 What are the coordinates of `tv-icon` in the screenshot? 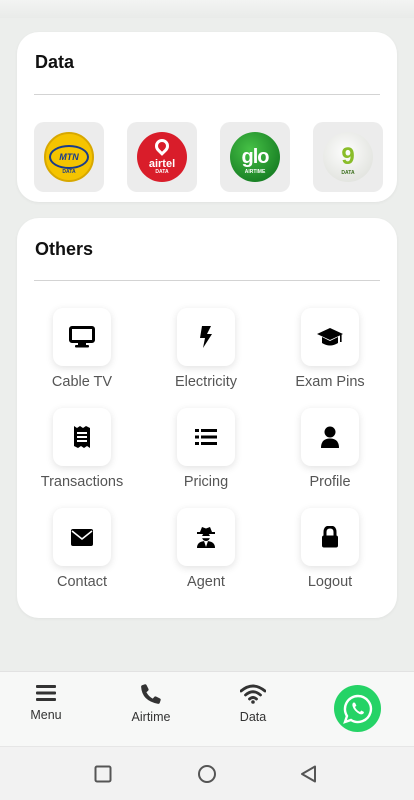 It's located at (82, 337).